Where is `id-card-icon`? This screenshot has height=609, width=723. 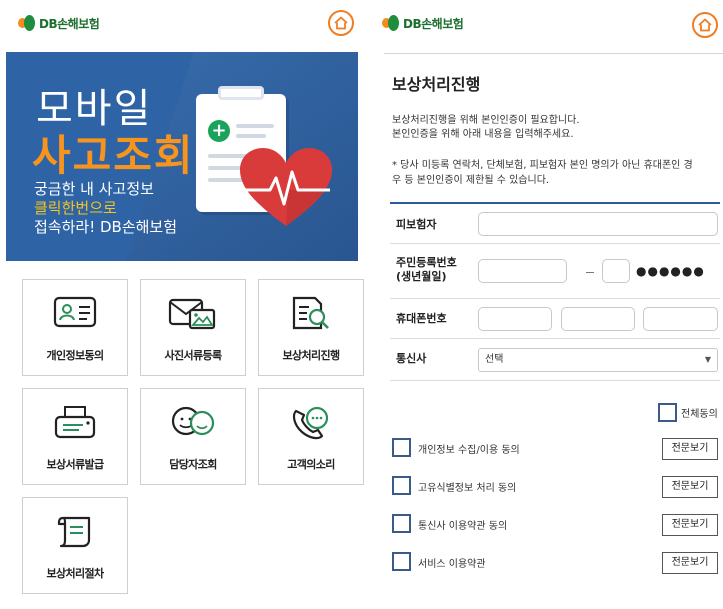
id-card-icon is located at coordinates (75, 312).